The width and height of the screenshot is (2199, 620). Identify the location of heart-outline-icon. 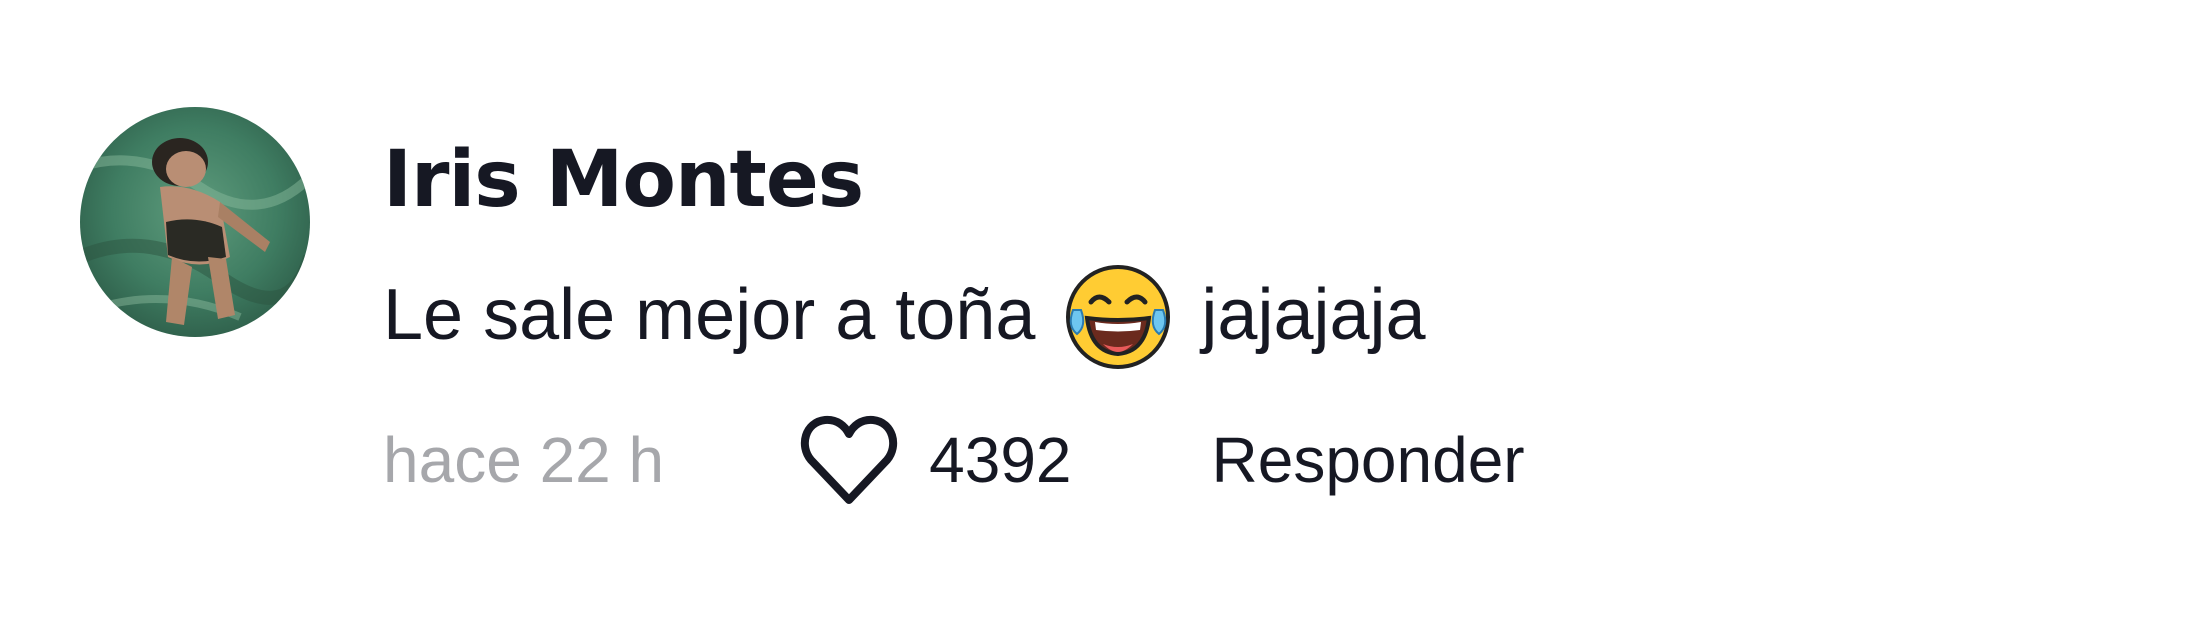
(849, 460).